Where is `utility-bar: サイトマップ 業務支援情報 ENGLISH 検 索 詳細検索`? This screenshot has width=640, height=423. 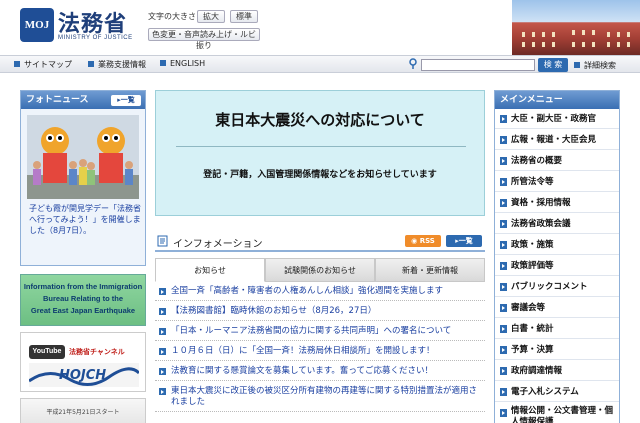
utility-bar: サイトマップ 業務支援情報 ENGLISH 検 索 詳細検索 is located at coordinates (320, 64).